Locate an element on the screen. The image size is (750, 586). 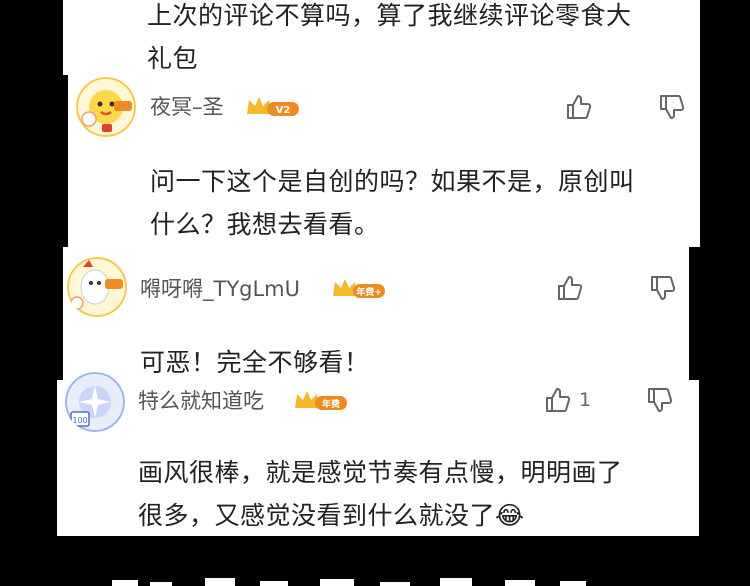
comment-2-line-1: 可恶！完全不够看！ is located at coordinates (255, 362).